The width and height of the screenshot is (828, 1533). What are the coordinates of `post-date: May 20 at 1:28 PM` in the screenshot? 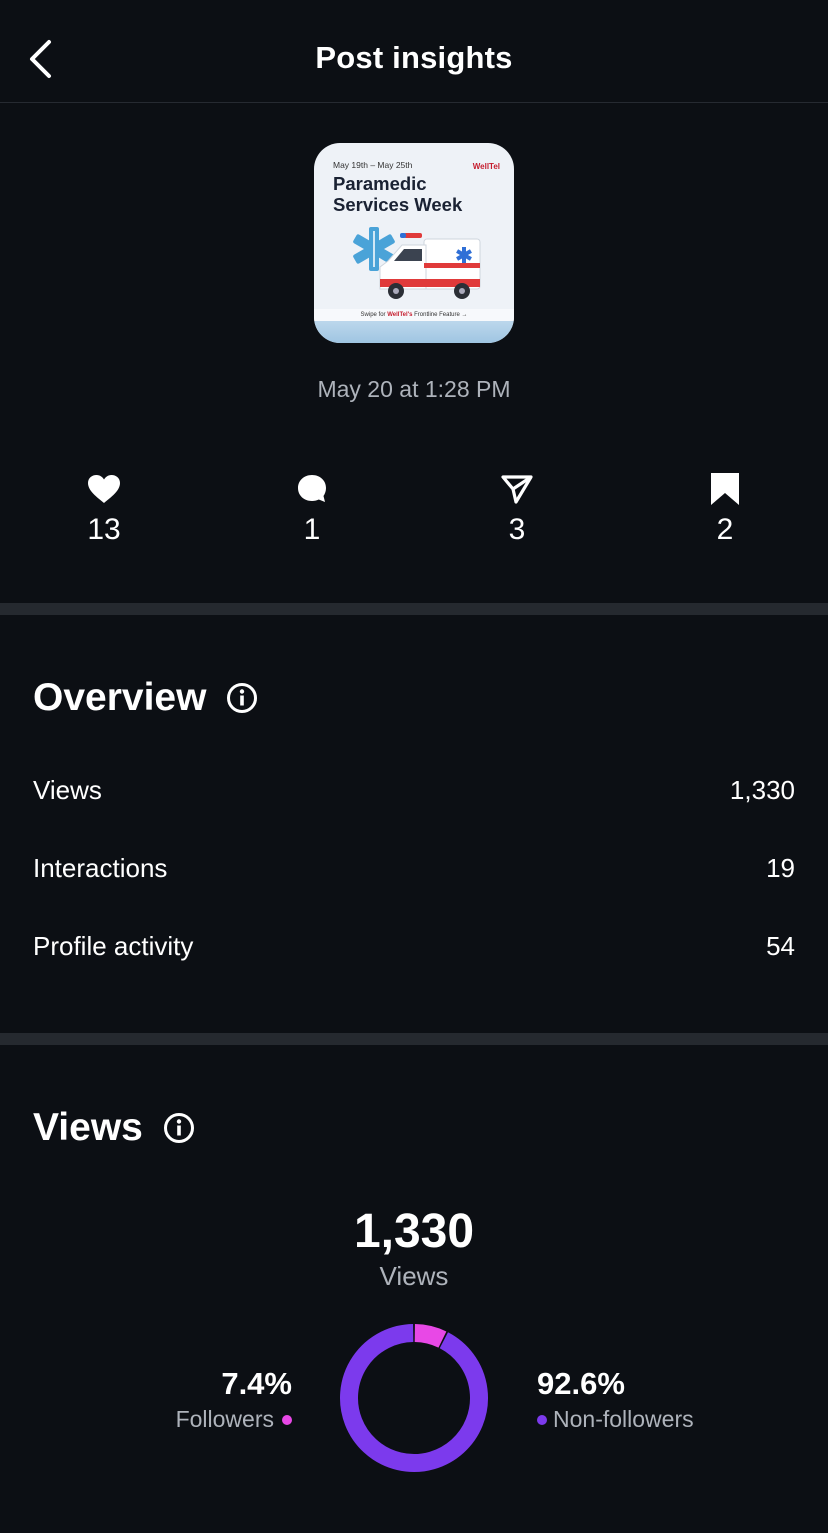 It's located at (414, 389).